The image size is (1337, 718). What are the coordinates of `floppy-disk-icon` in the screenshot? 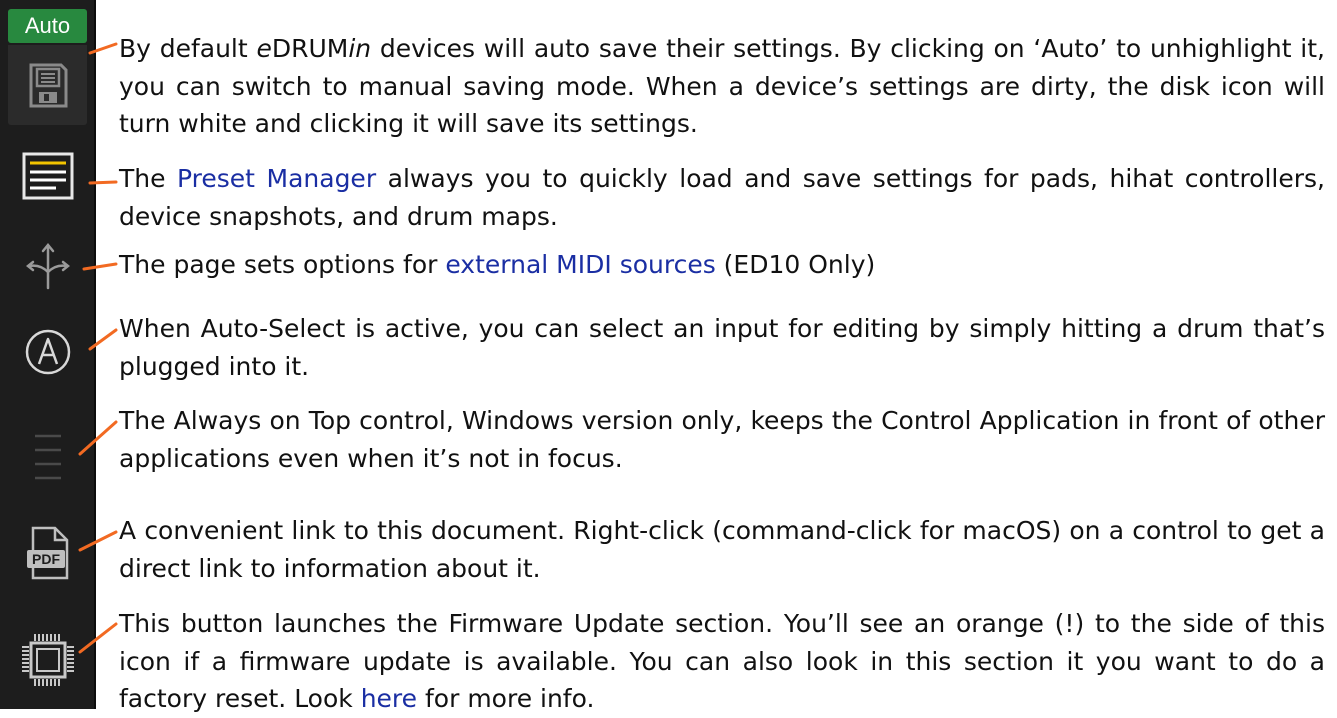 It's located at (48, 85).